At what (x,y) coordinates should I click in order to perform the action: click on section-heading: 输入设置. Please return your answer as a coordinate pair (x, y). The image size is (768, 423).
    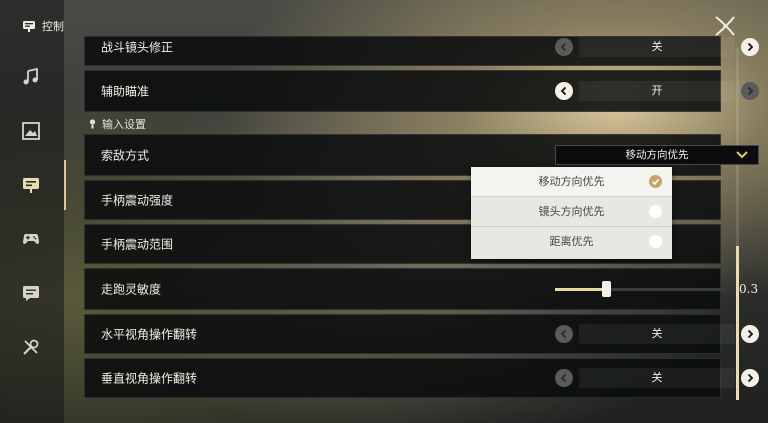
    Looking at the image, I should click on (117, 124).